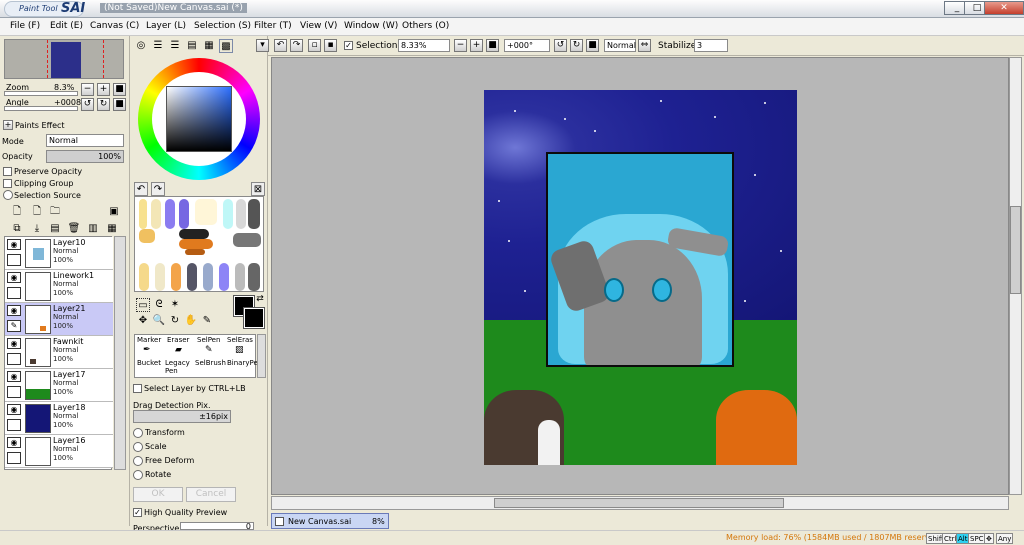  Describe the element at coordinates (85, 156) in the screenshot. I see `opacity-slider: 100%` at that location.